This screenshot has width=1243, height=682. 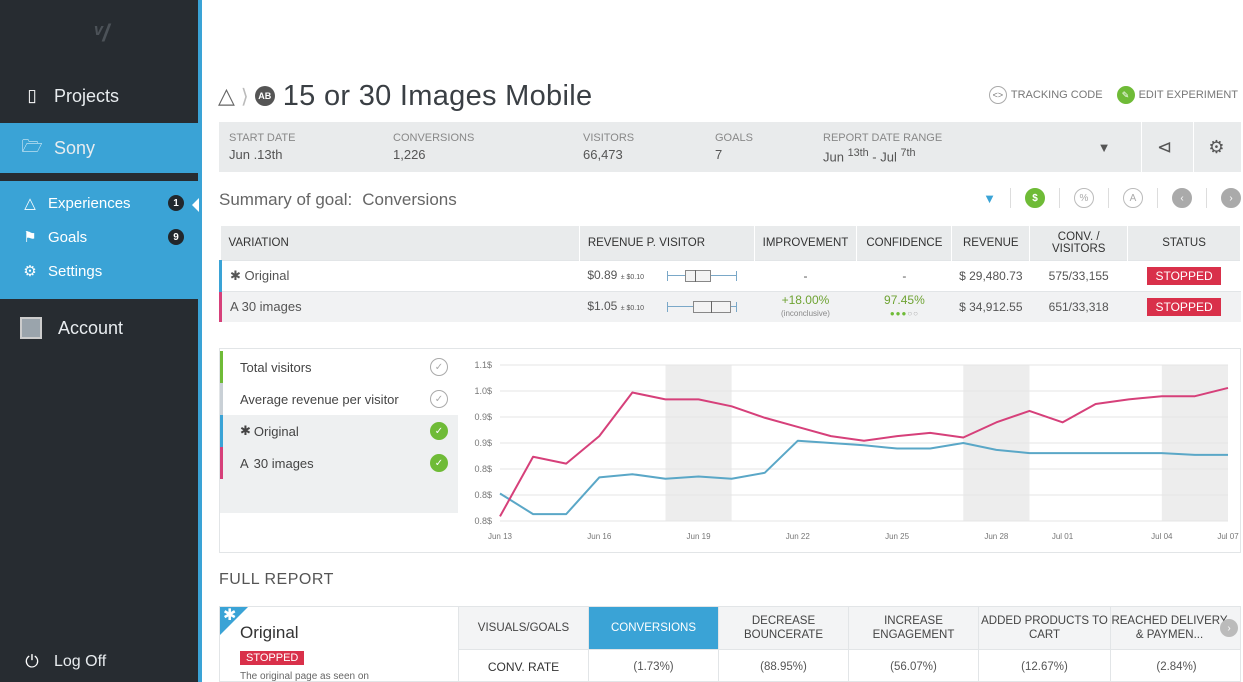 I want to click on share-button: ⊲, so click(x=1164, y=147).